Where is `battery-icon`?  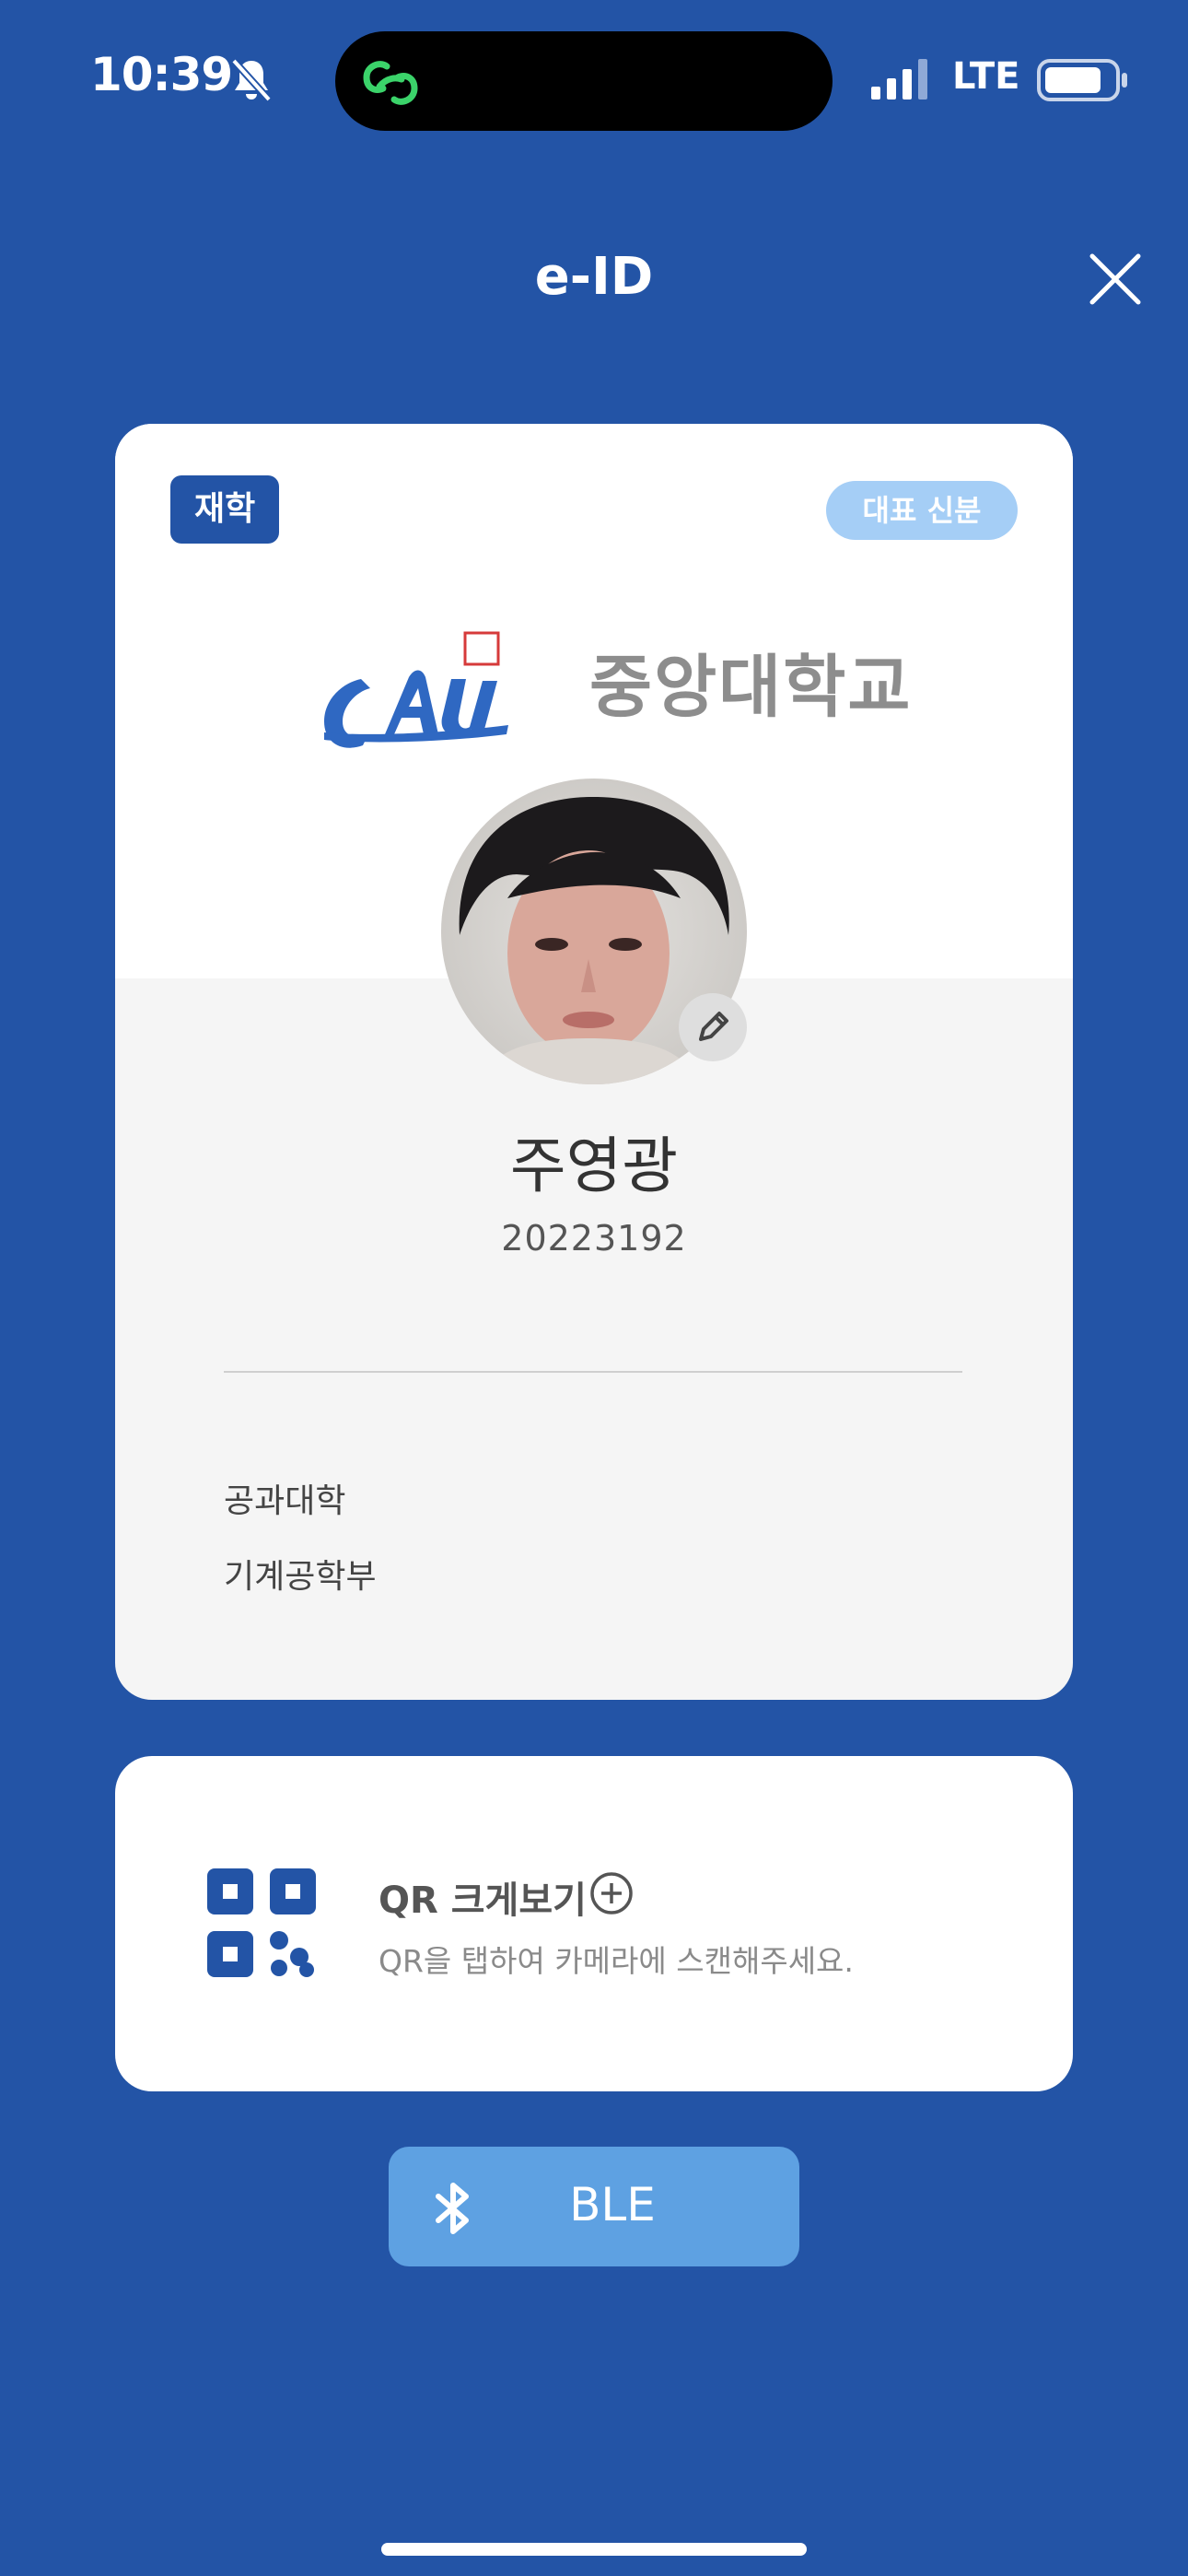 battery-icon is located at coordinates (1082, 80).